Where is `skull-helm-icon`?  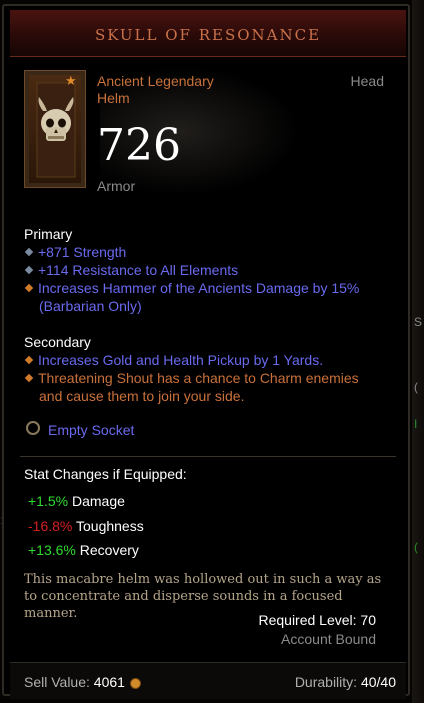
skull-helm-icon is located at coordinates (56, 130).